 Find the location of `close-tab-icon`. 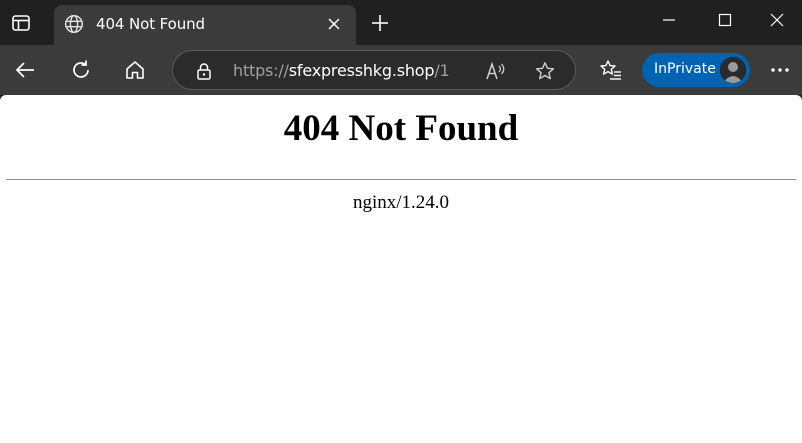

close-tab-icon is located at coordinates (334, 24).